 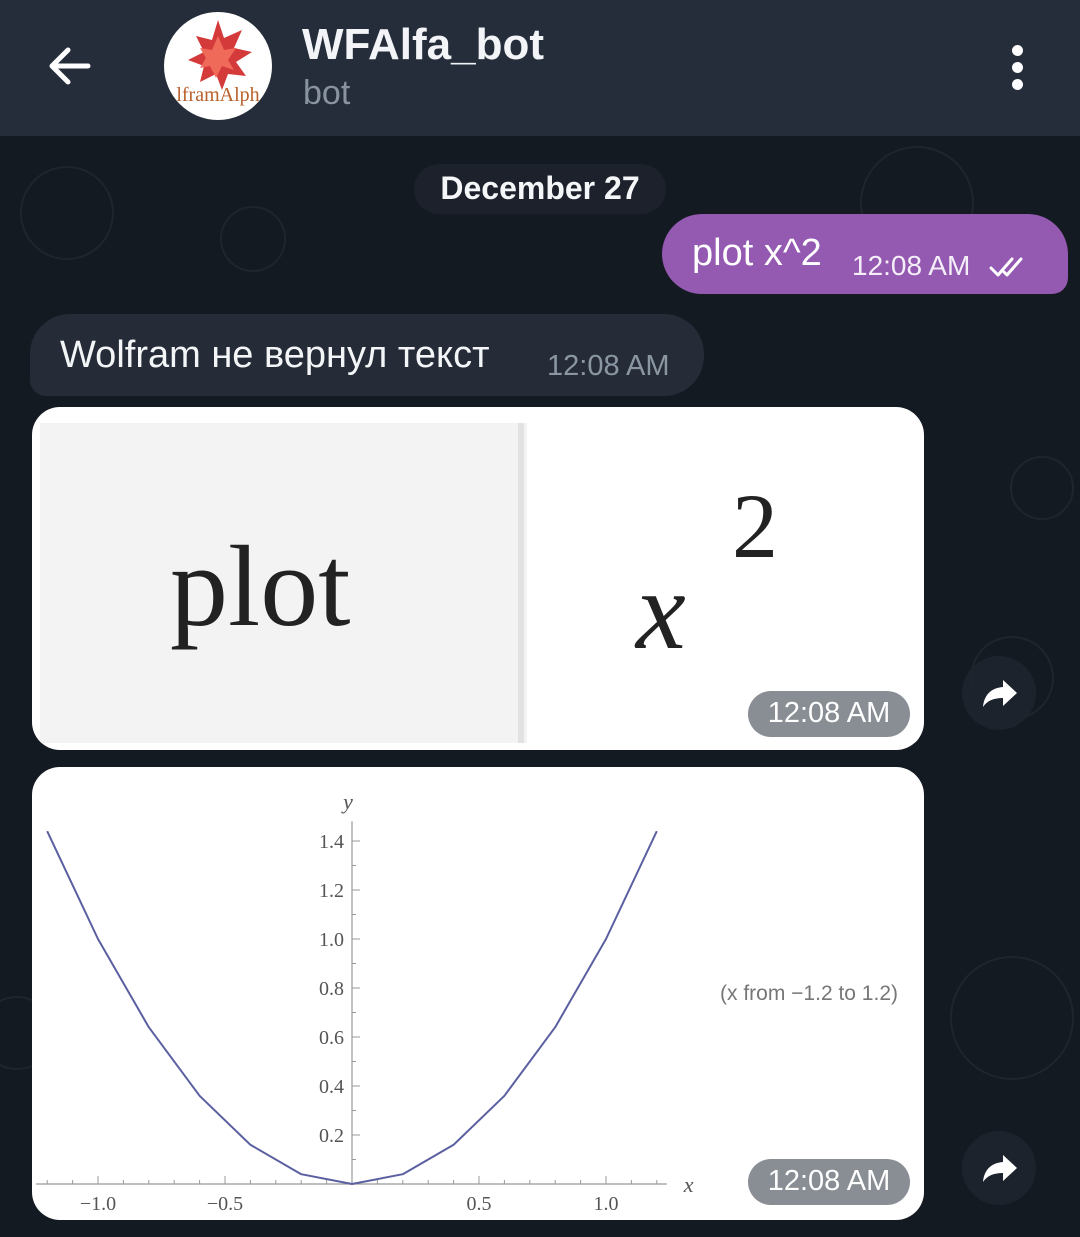 I want to click on x-axis-label: x, so click(x=688, y=1184).